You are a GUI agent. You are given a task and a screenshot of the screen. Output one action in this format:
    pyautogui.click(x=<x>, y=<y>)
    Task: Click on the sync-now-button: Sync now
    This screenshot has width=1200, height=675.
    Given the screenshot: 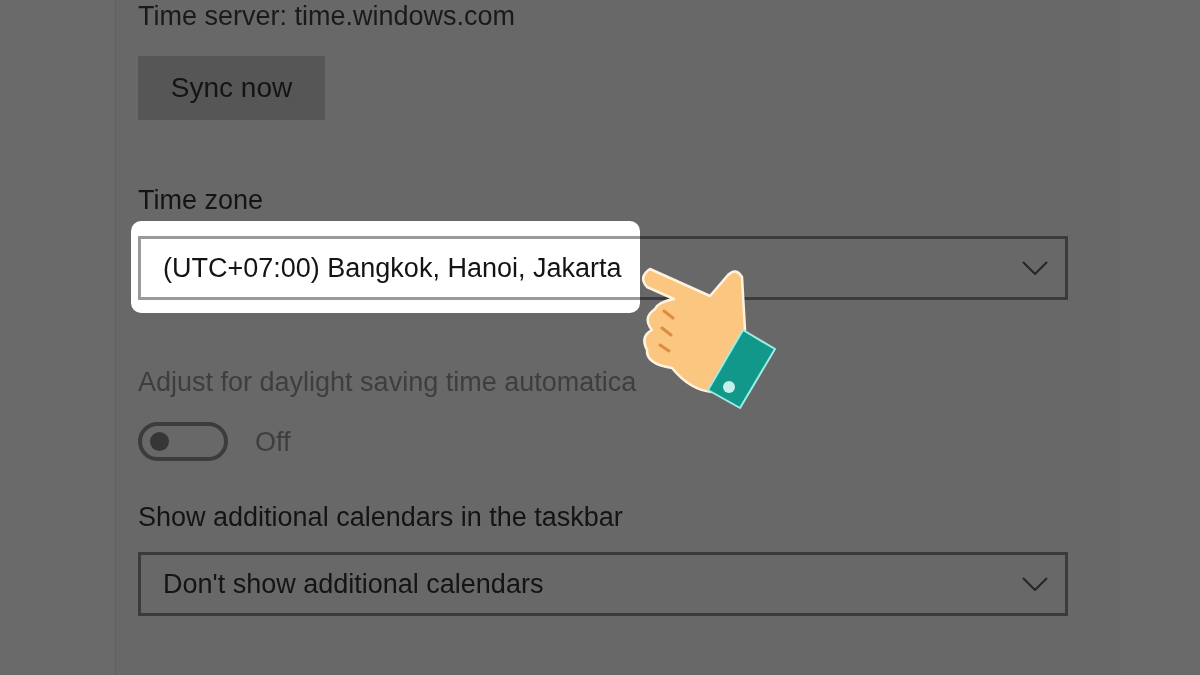 What is the action you would take?
    pyautogui.click(x=231, y=88)
    